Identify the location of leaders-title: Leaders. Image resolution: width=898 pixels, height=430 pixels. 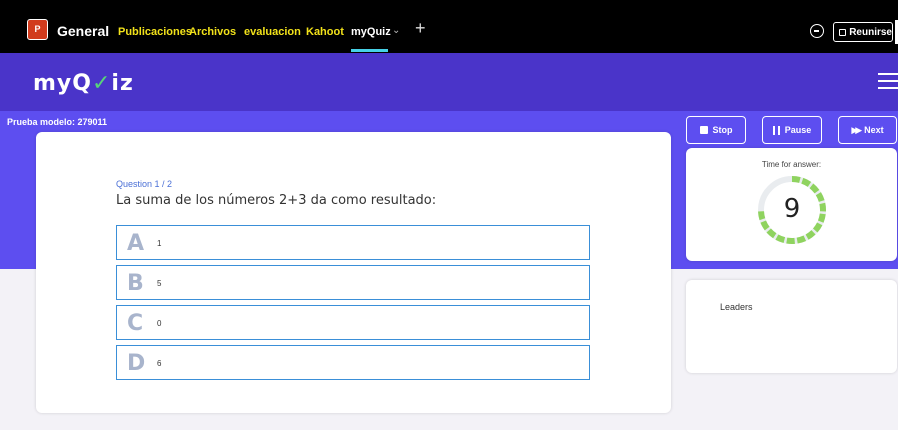
(736, 307).